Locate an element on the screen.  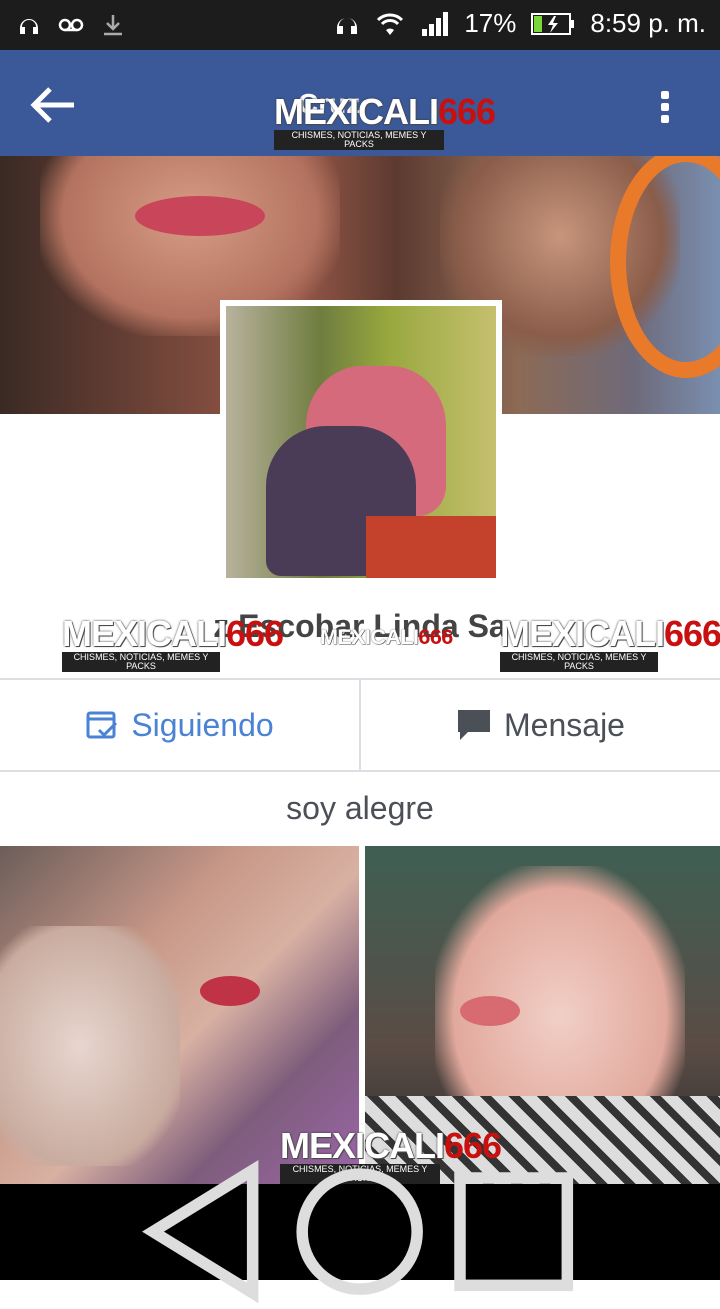
home-circle-icon is located at coordinates (359, 1231).